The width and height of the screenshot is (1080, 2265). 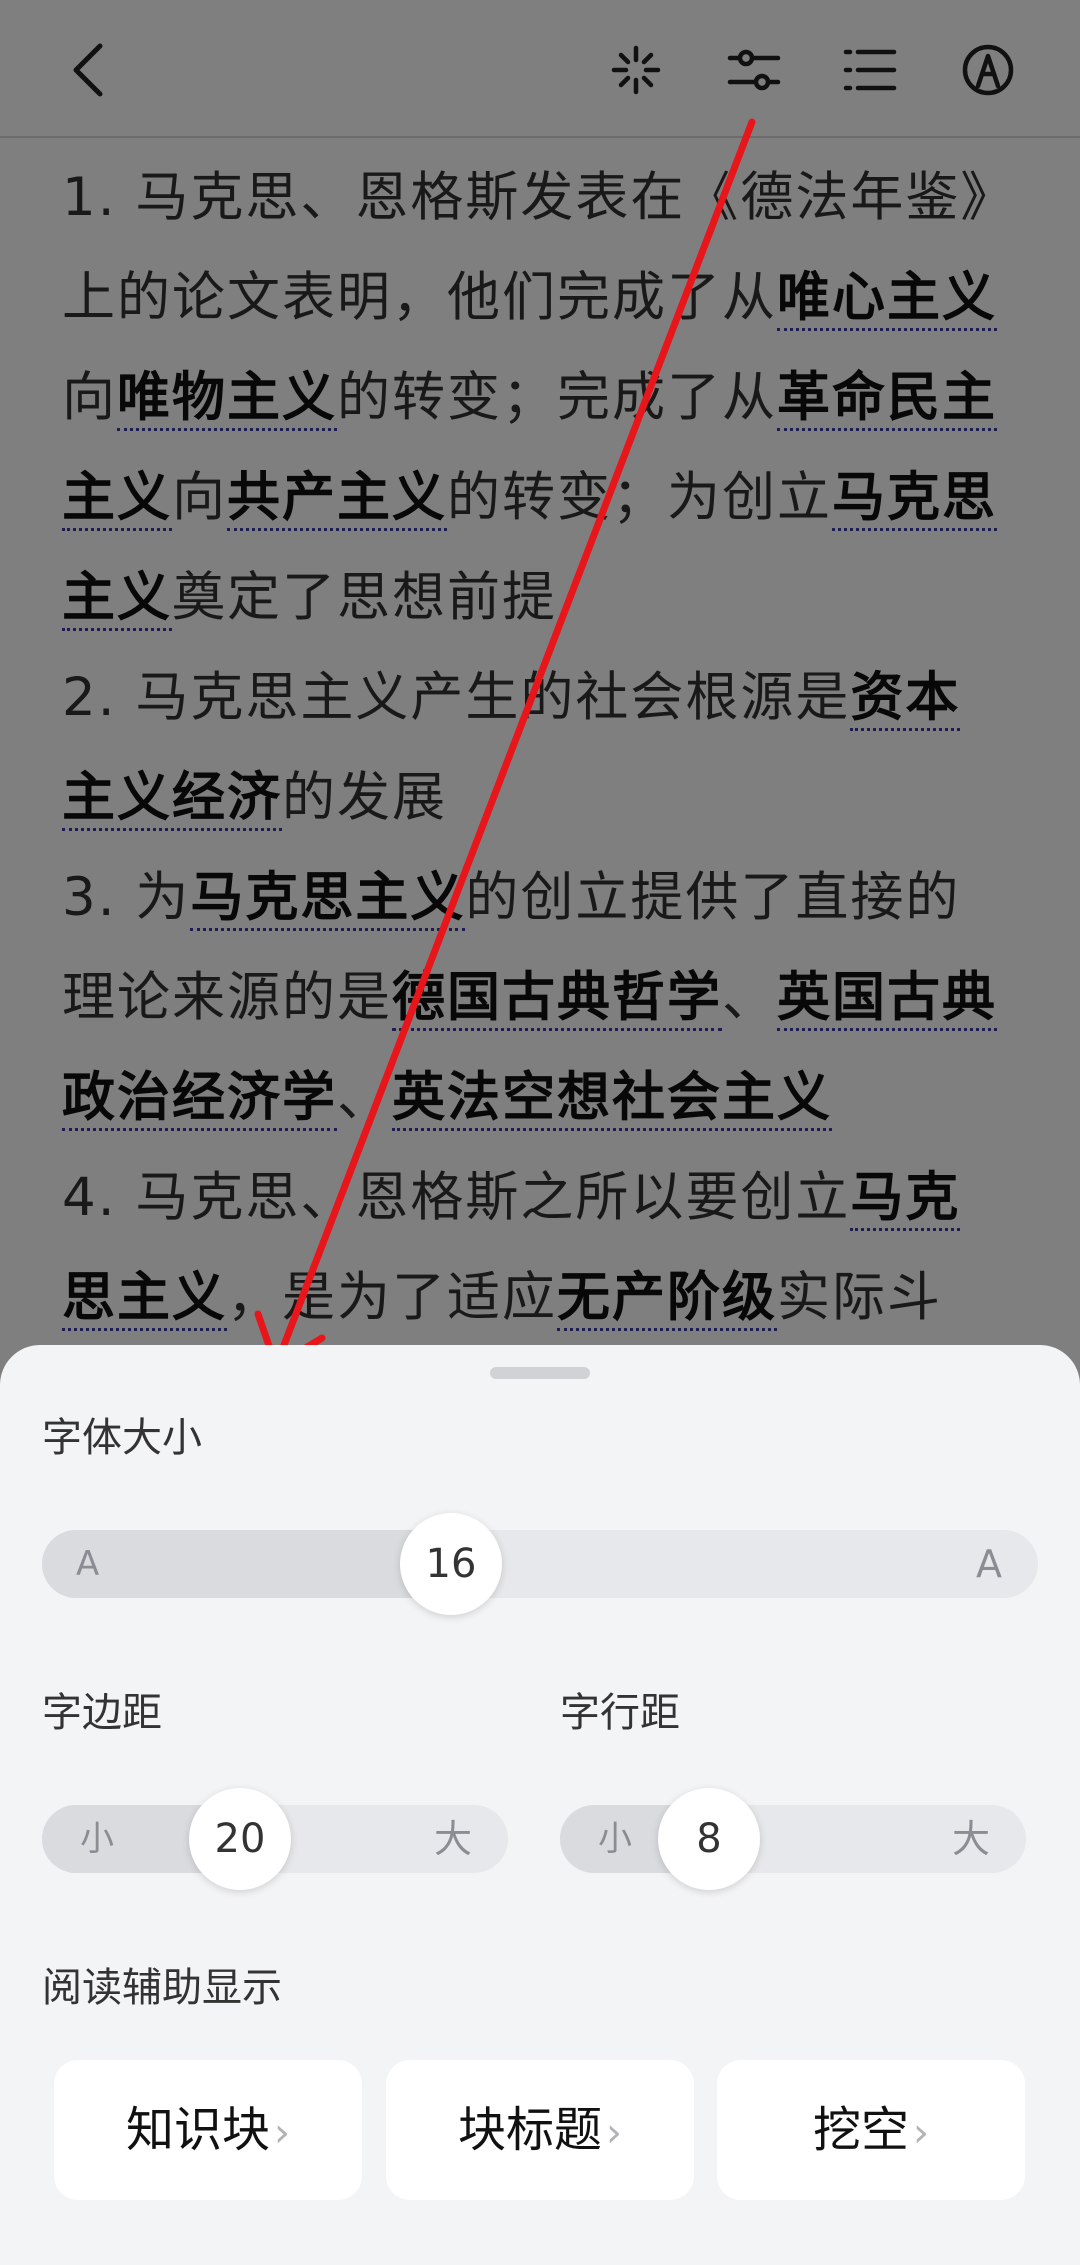 I want to click on line-spacing-slider: 小 大, so click(x=793, y=1839).